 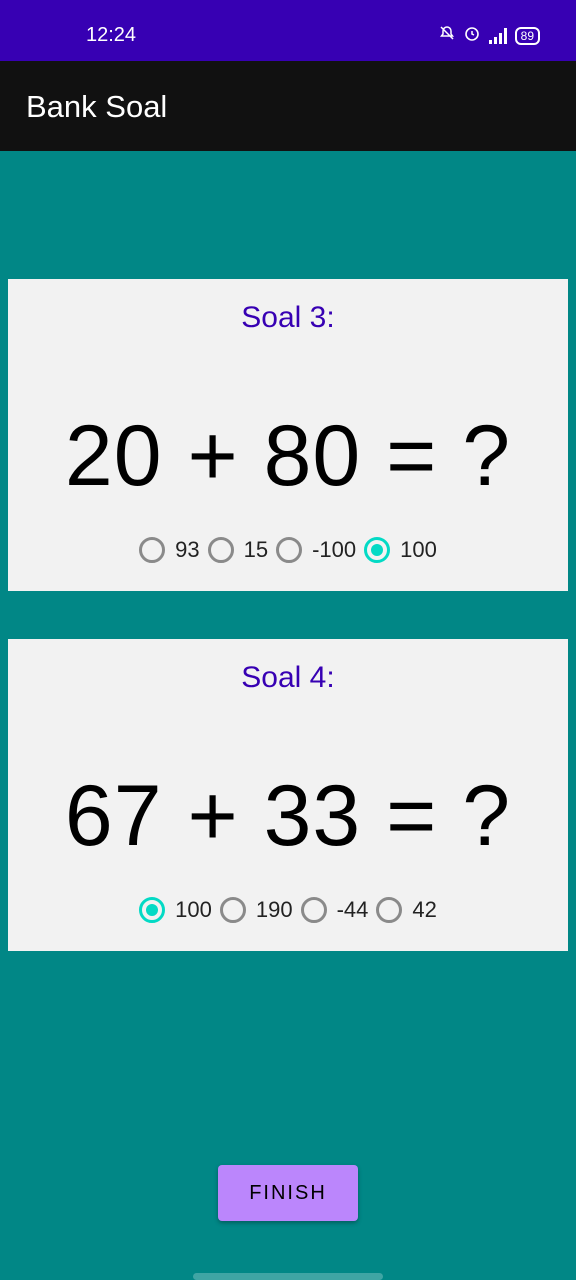 I want to click on answer-option: 190, so click(x=256, y=910).